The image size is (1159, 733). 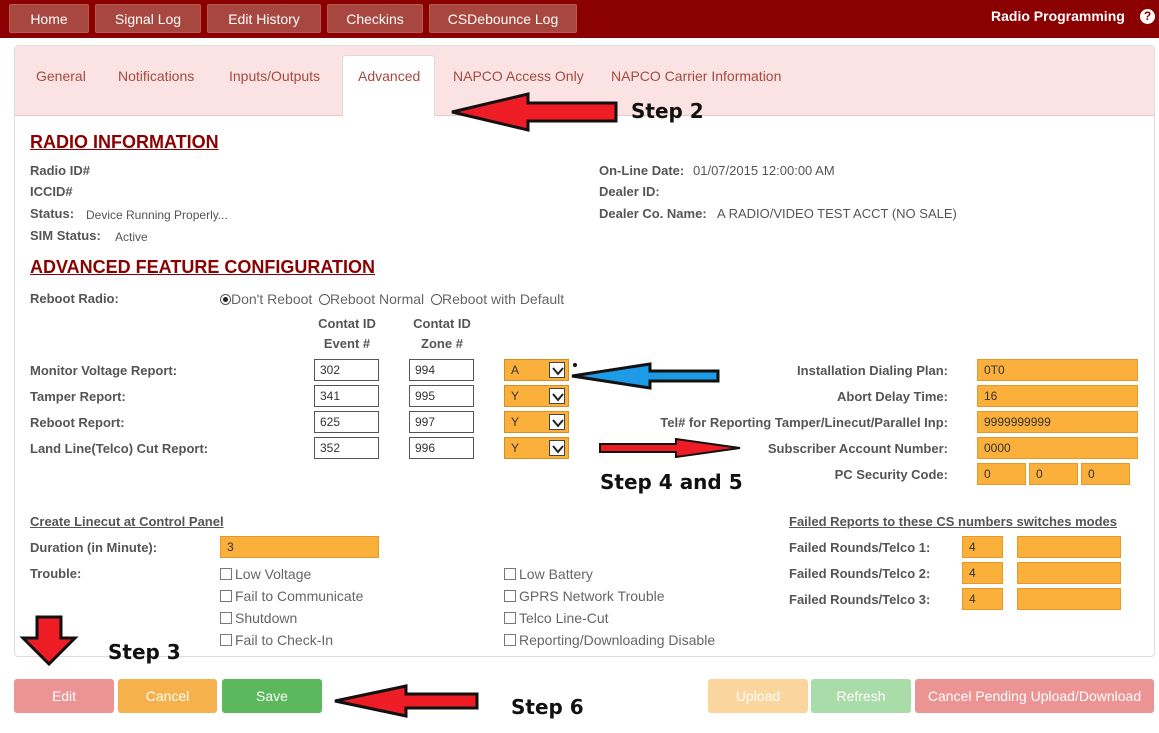 I want to click on tel-reporting-input: 9999999999, so click(x=1057, y=422).